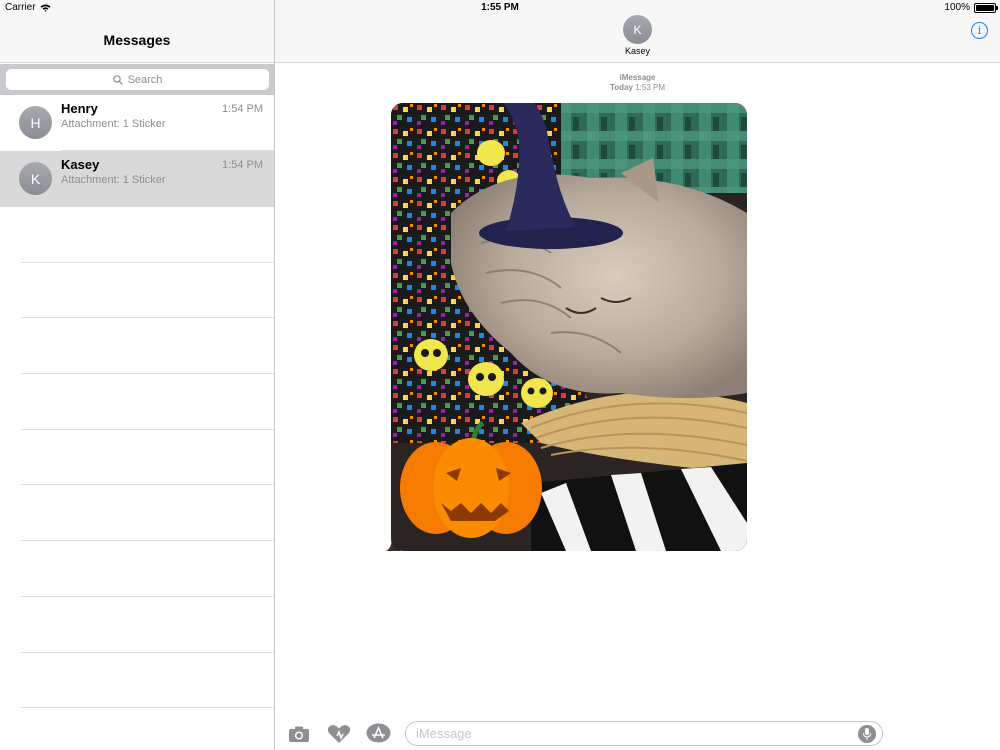  I want to click on message-input-bar: iMessage, so click(637, 732).